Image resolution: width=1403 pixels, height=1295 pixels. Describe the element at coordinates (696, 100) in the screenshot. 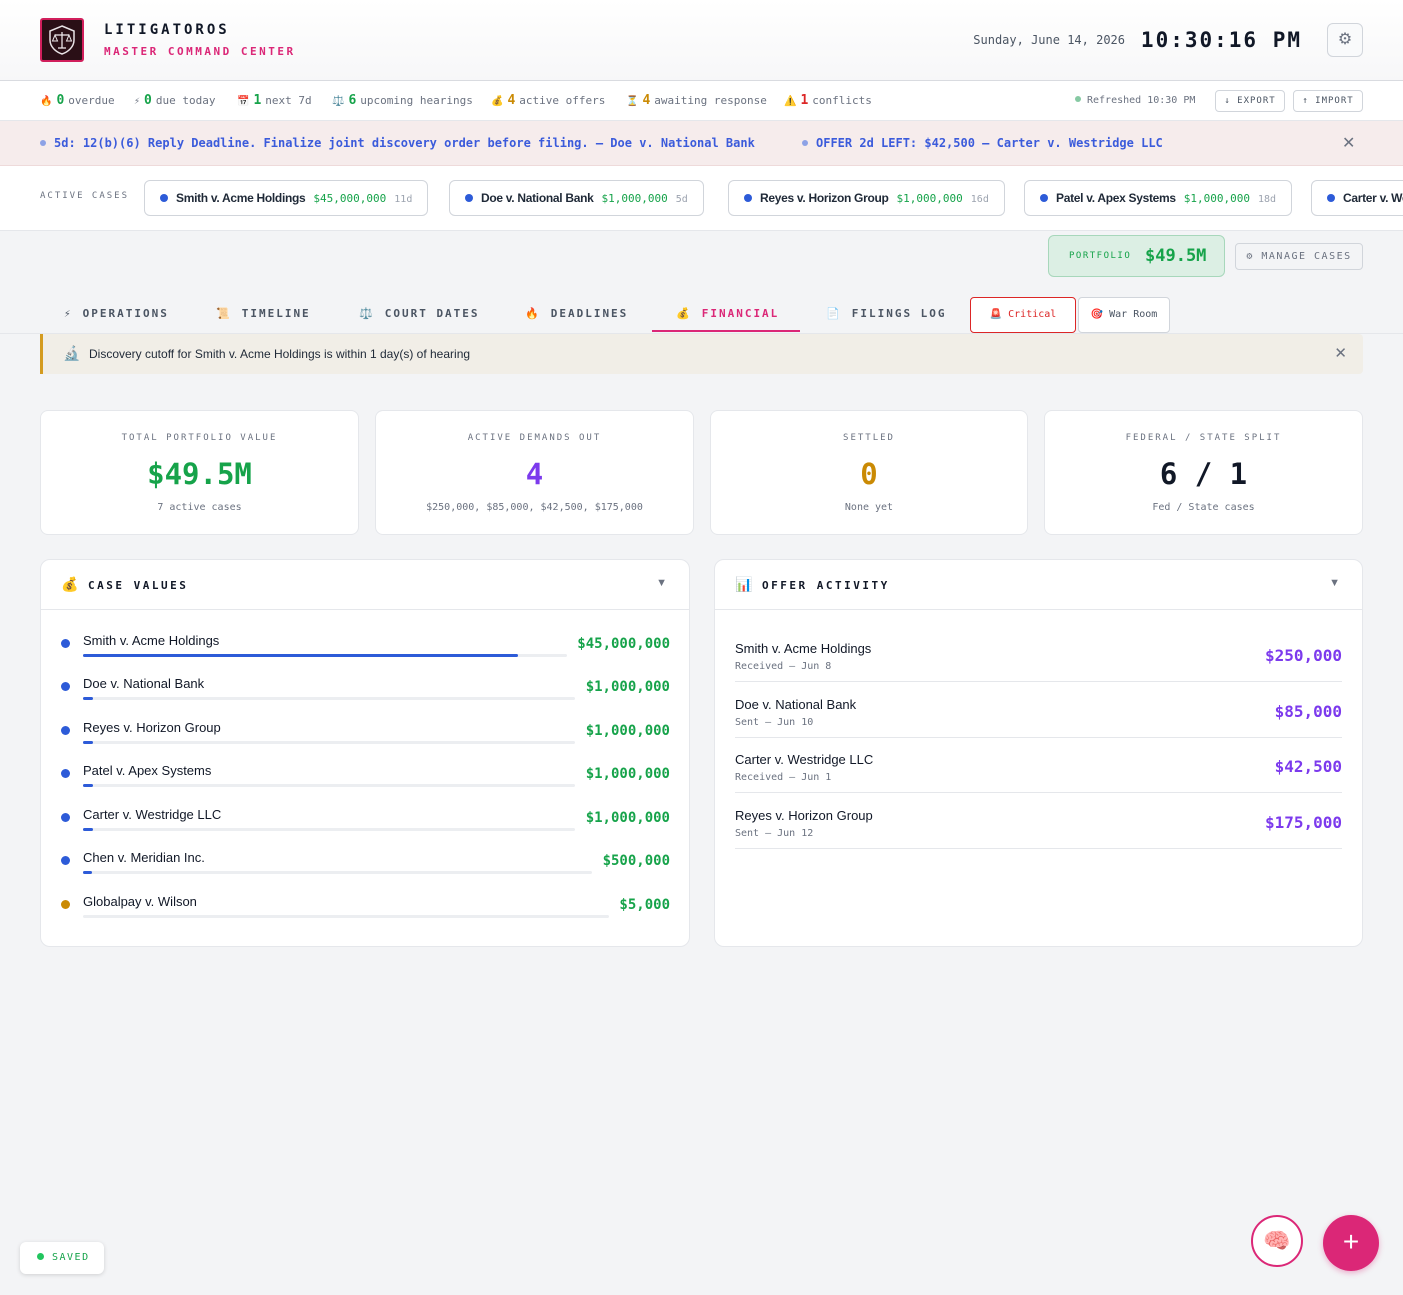

I see `stat-item: ⏳ 4 awaiting response` at that location.